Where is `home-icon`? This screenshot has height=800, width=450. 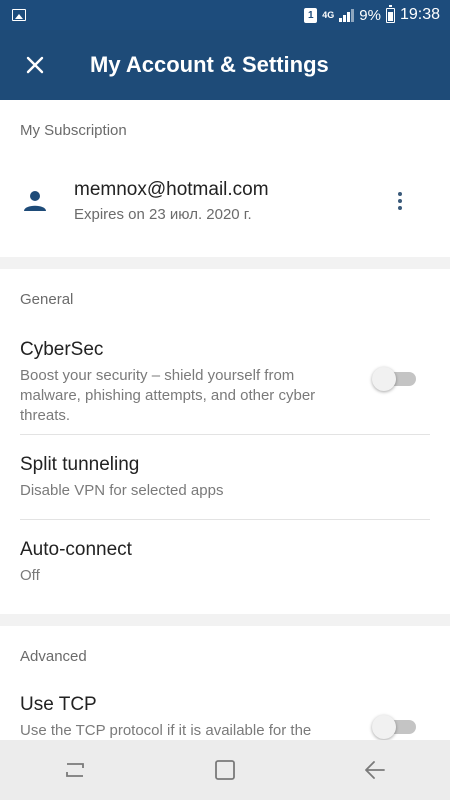
home-icon is located at coordinates (225, 770).